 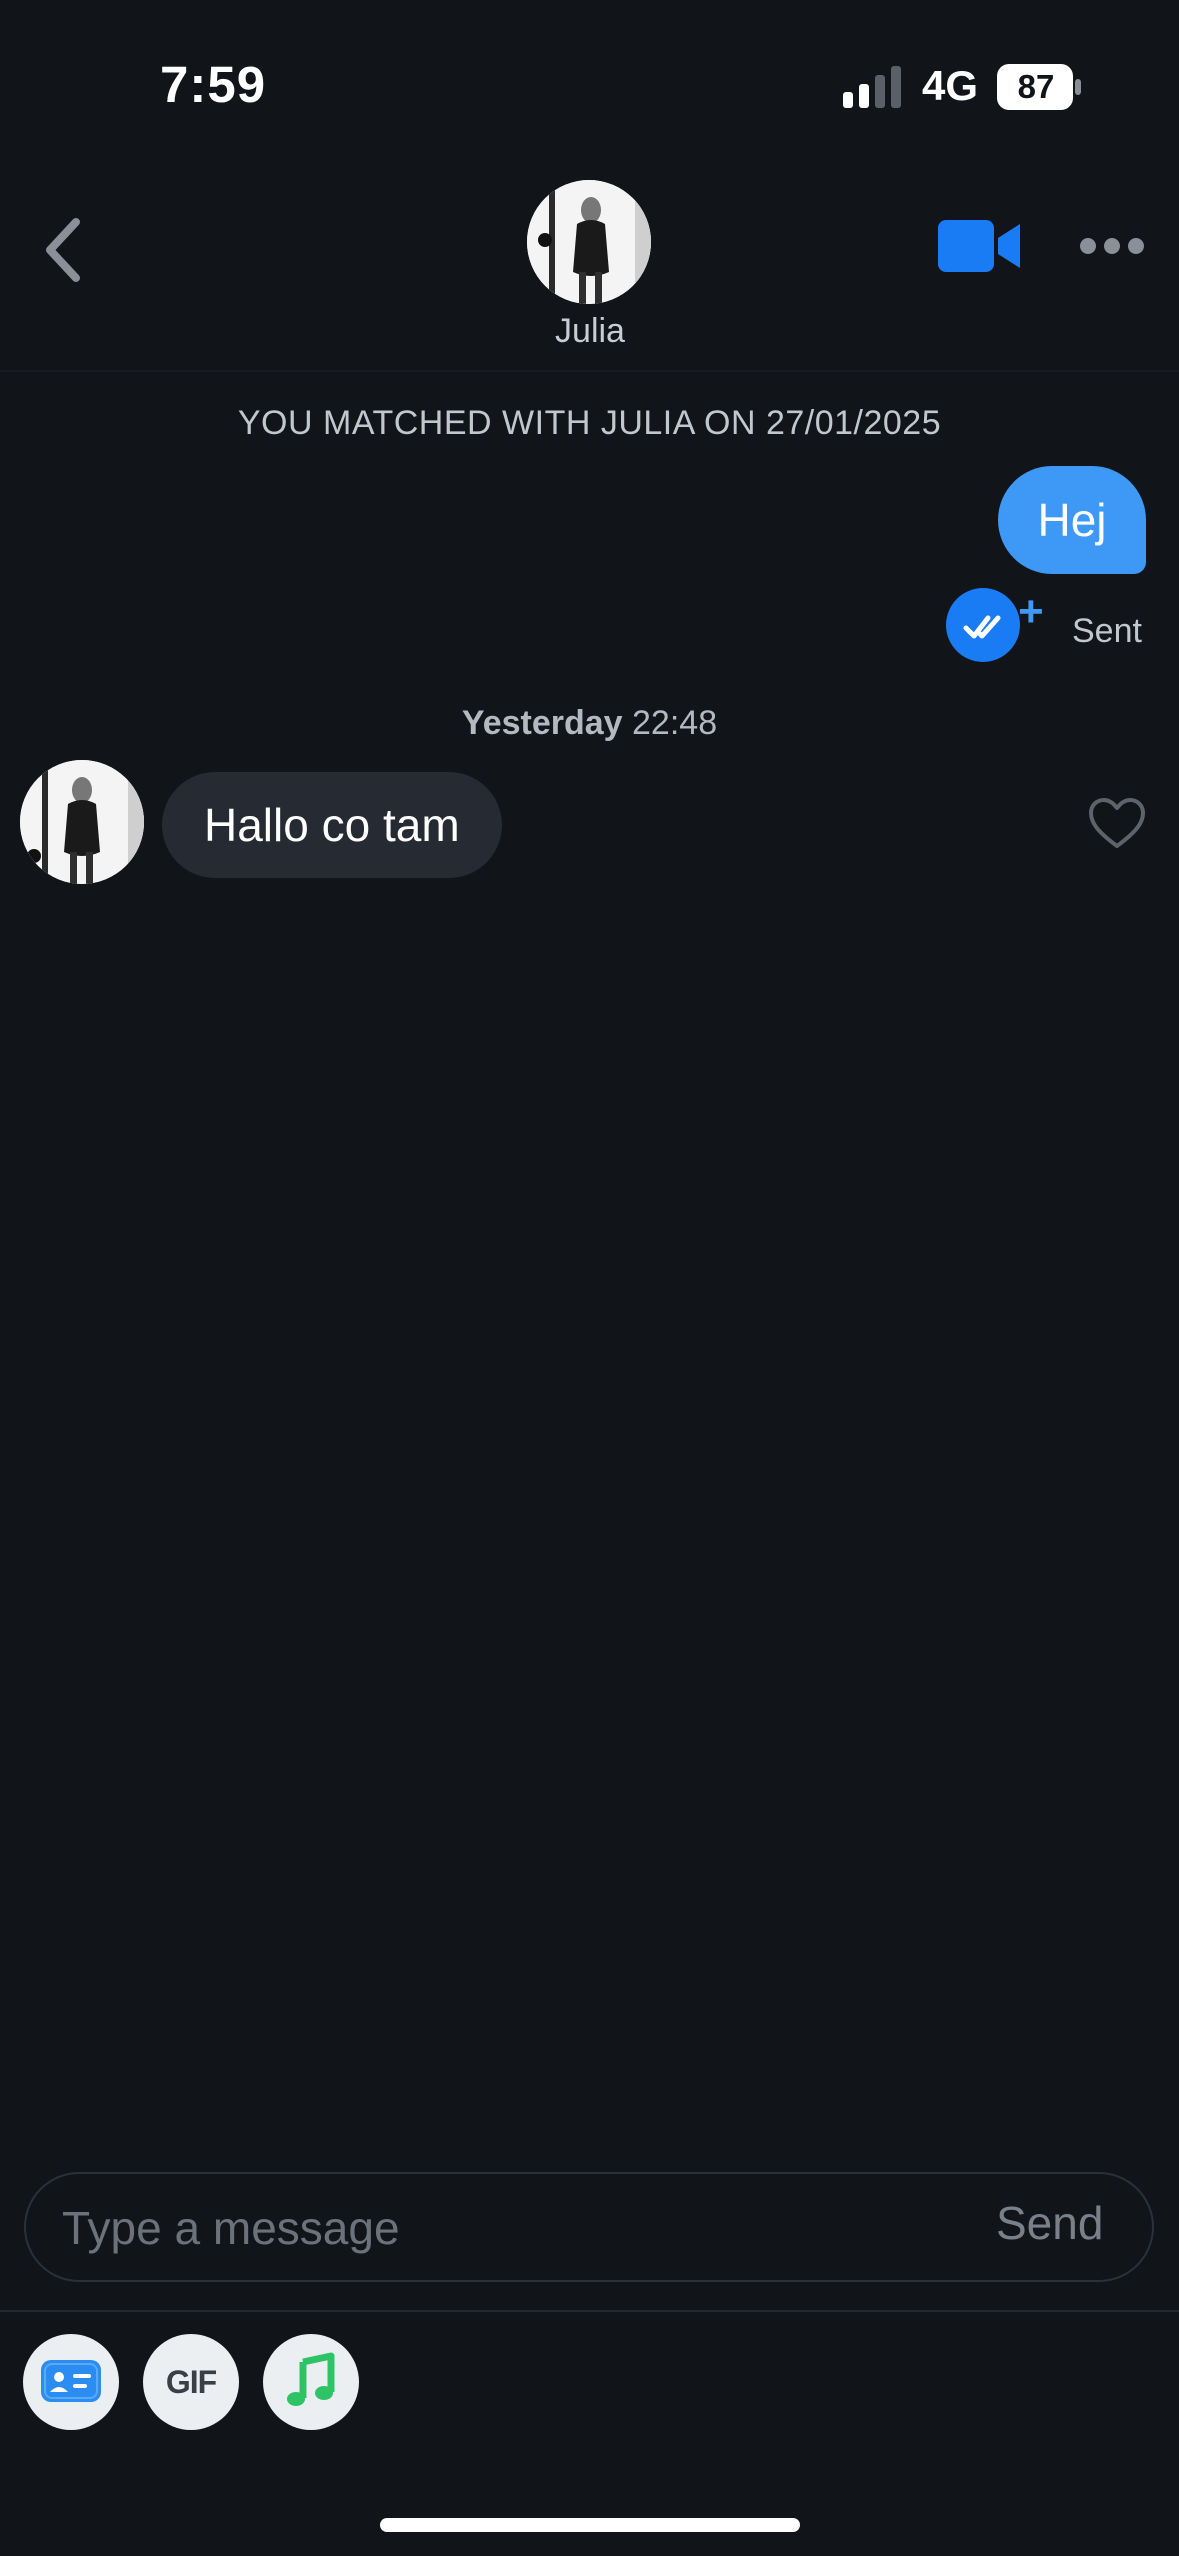 I want to click on match-notice: YOU MATCHED WITH JULIA ON 27/01/2025, so click(x=589, y=423).